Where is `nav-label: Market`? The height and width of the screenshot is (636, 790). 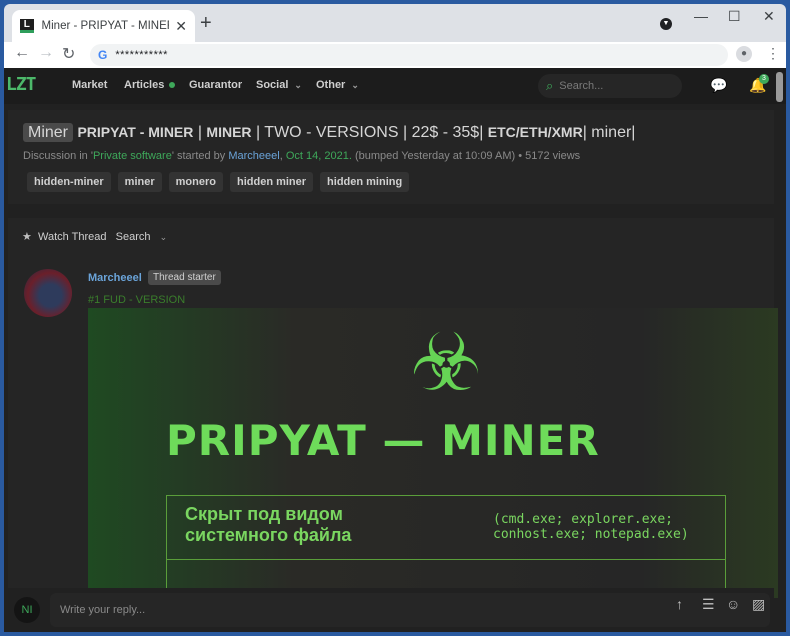 nav-label: Market is located at coordinates (90, 85).